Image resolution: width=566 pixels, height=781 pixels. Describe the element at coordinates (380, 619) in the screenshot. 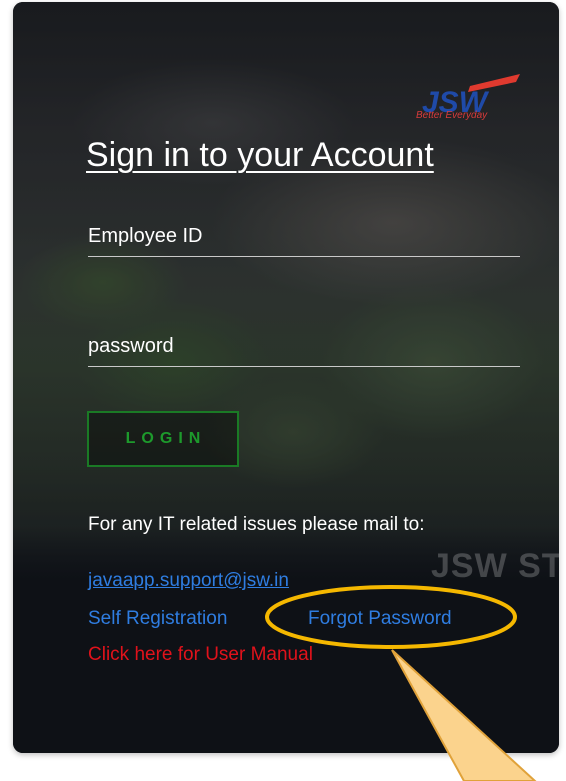

I see `forgot-password-link: Forgot Password` at that location.